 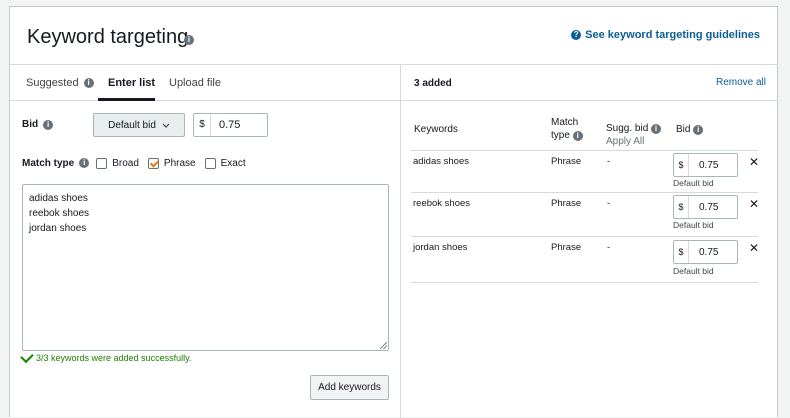 I want to click on column-header-bid: Bid i, so click(x=690, y=129).